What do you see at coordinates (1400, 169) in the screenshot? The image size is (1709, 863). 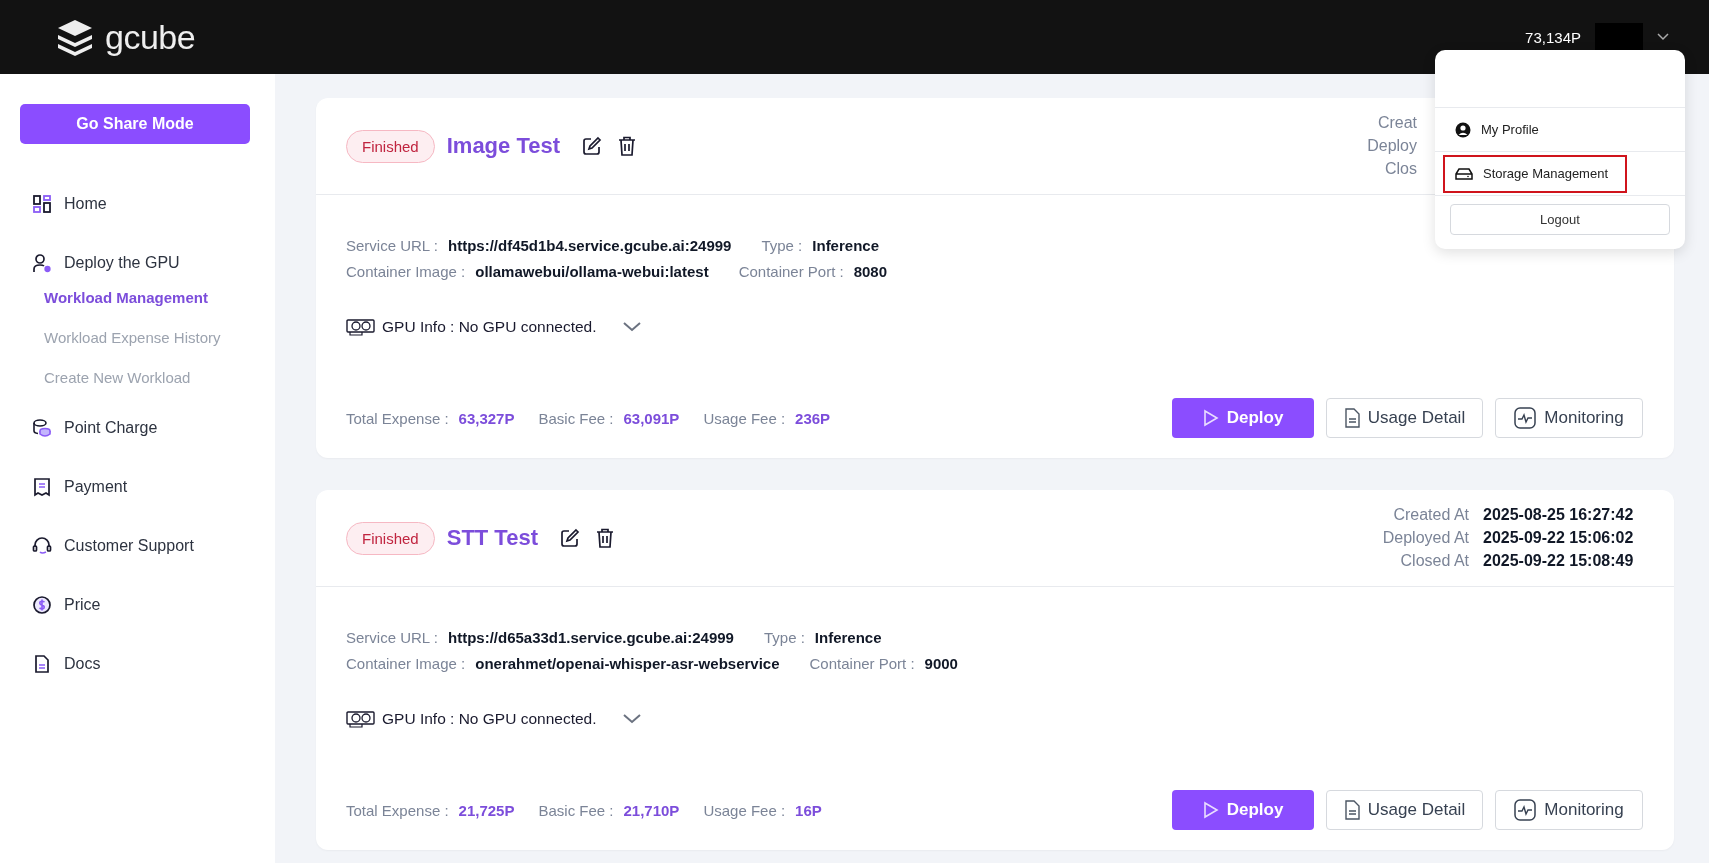 I see `date-label: Clos` at bounding box center [1400, 169].